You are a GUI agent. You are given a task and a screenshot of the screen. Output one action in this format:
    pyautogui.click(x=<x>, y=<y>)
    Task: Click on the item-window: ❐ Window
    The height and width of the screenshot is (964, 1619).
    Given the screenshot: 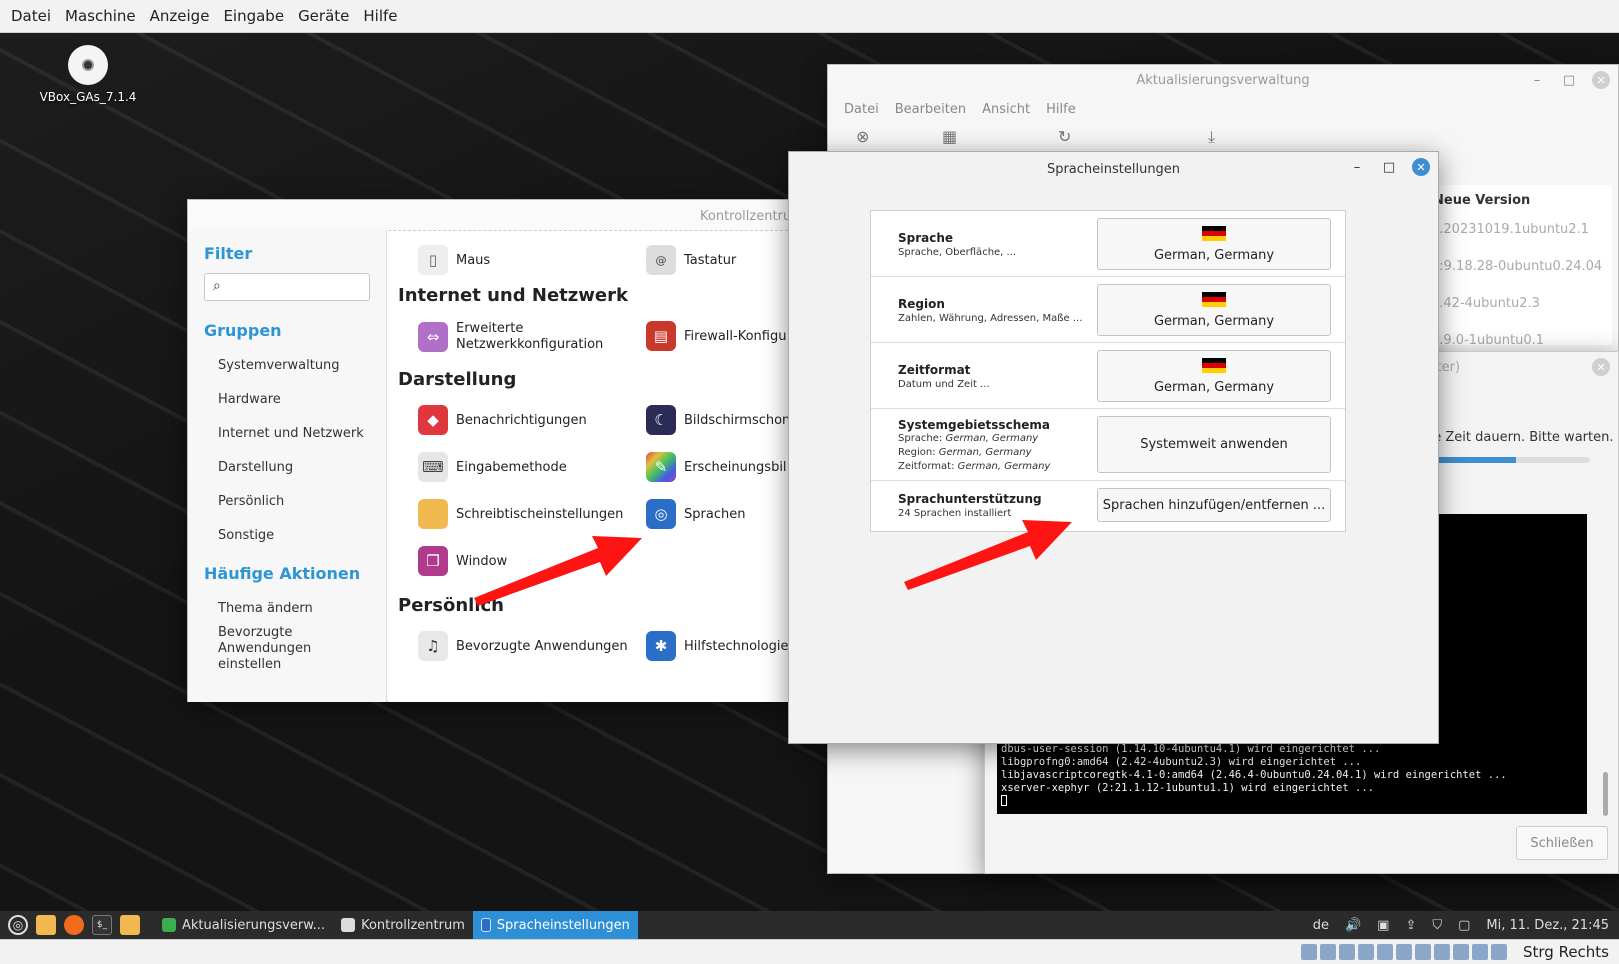 What is the action you would take?
    pyautogui.click(x=462, y=561)
    